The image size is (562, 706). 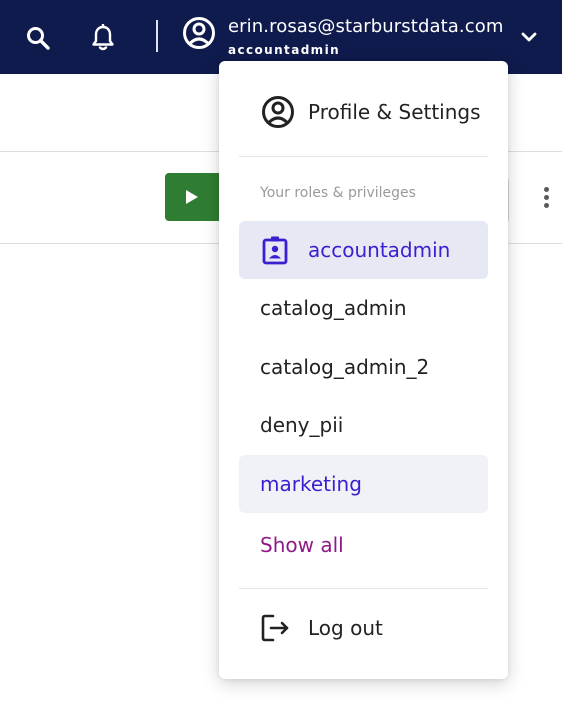 What do you see at coordinates (275, 628) in the screenshot?
I see `logout-icon` at bounding box center [275, 628].